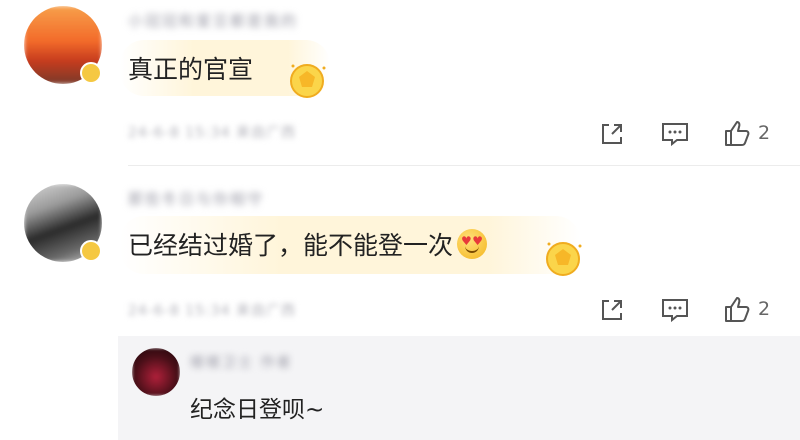 The image size is (800, 440). I want to click on username: 那些冬日与你相守, so click(196, 199).